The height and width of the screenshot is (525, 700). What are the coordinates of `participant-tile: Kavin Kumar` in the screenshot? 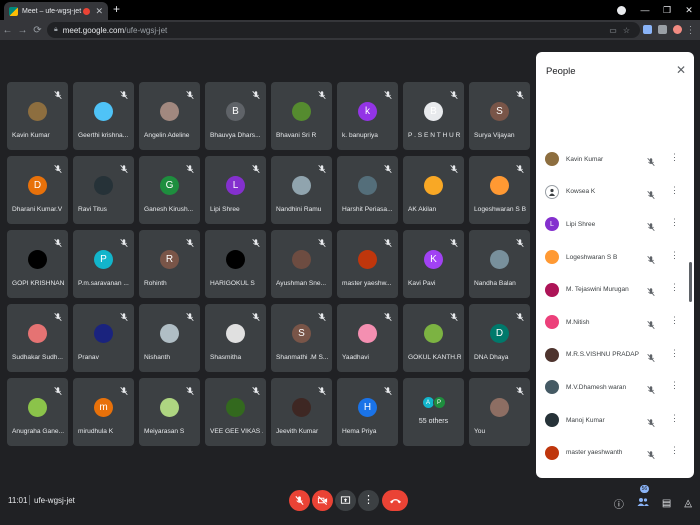 It's located at (37, 116).